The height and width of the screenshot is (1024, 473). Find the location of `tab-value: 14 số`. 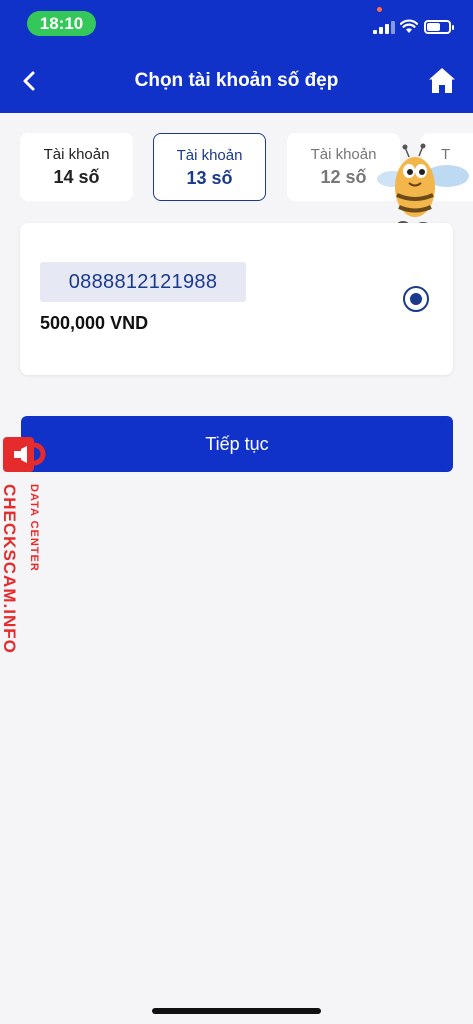

tab-value: 14 số is located at coordinates (76, 177).